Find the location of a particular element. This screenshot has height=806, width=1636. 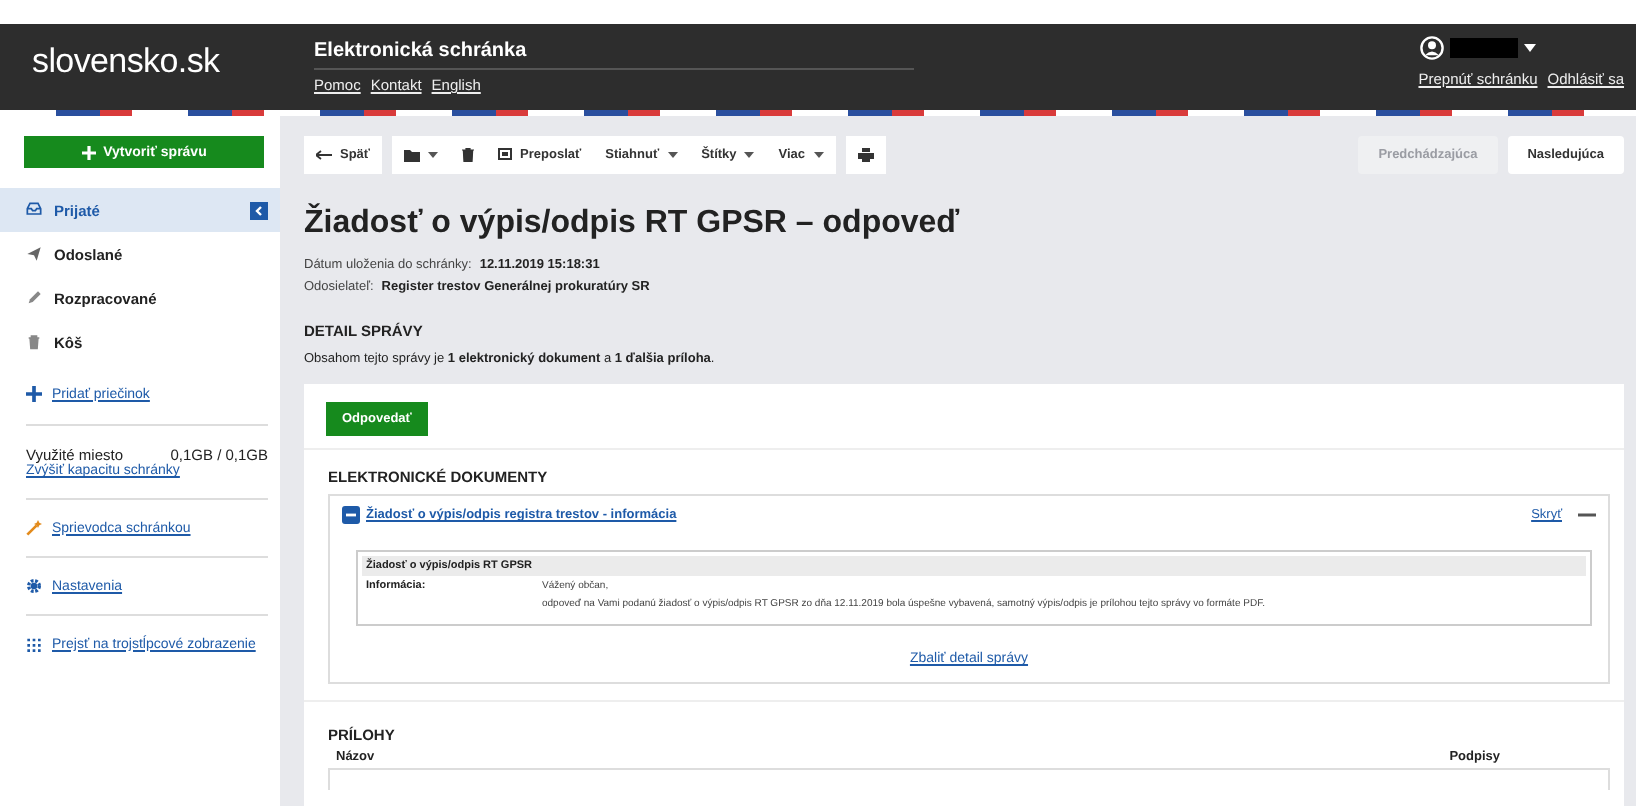

chevron-icon is located at coordinates (259, 210).